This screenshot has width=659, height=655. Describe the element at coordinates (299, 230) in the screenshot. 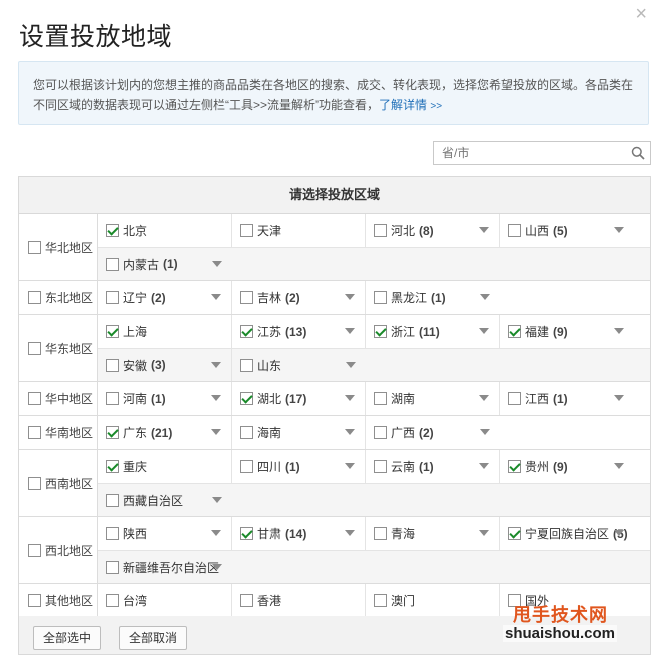

I see `province-item: 天津` at that location.